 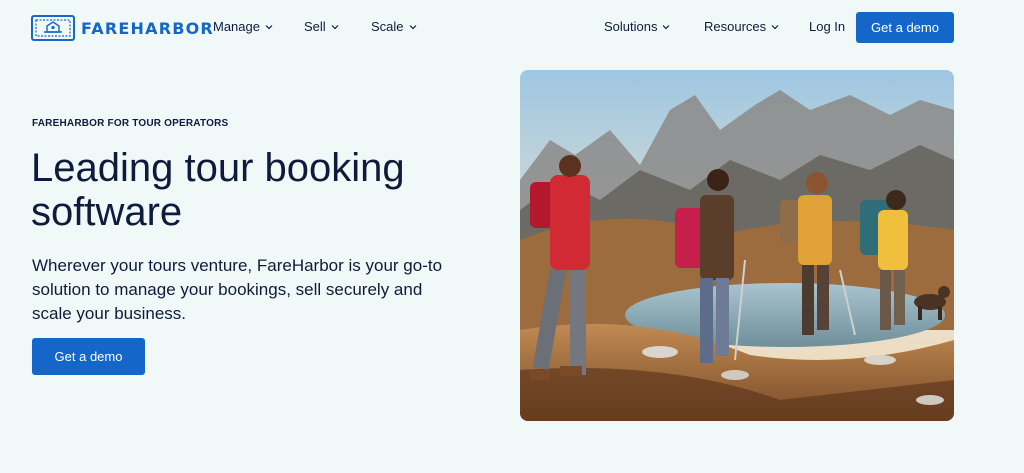 I want to click on nav-scale: Scale, so click(x=394, y=26).